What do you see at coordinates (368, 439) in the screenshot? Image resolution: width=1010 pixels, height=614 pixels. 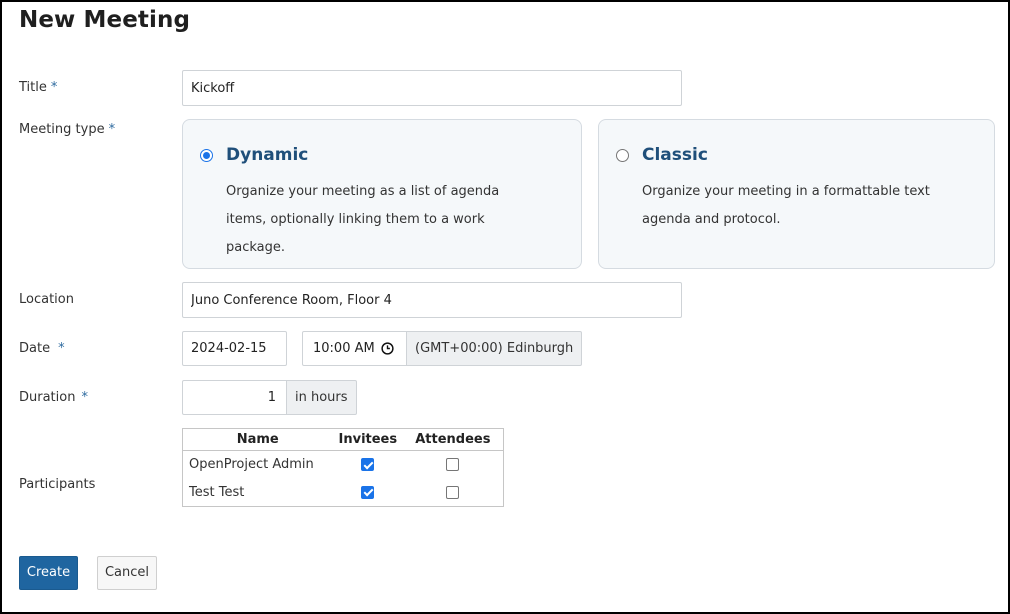 I see `column-header-invitees: Invitees` at bounding box center [368, 439].